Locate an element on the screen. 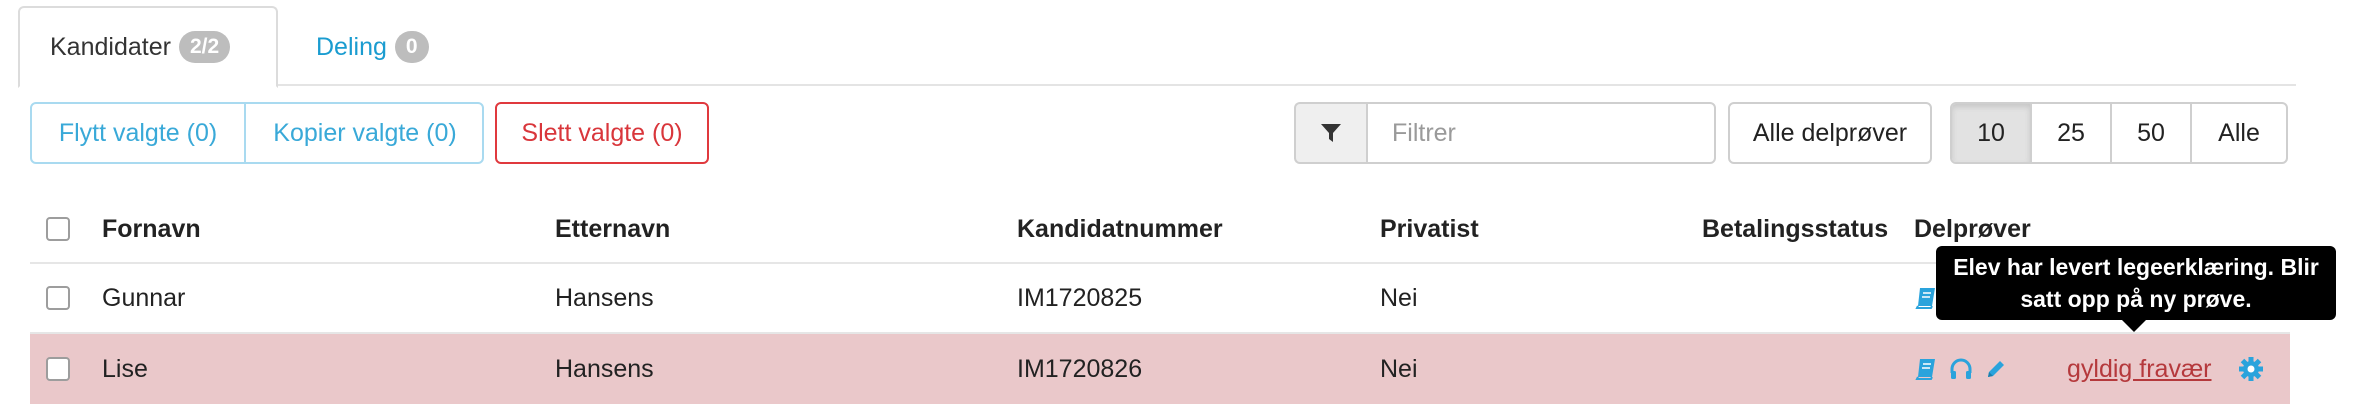 The image size is (2356, 418). tab-kandidater: Kandidater 2/2 is located at coordinates (148, 47).